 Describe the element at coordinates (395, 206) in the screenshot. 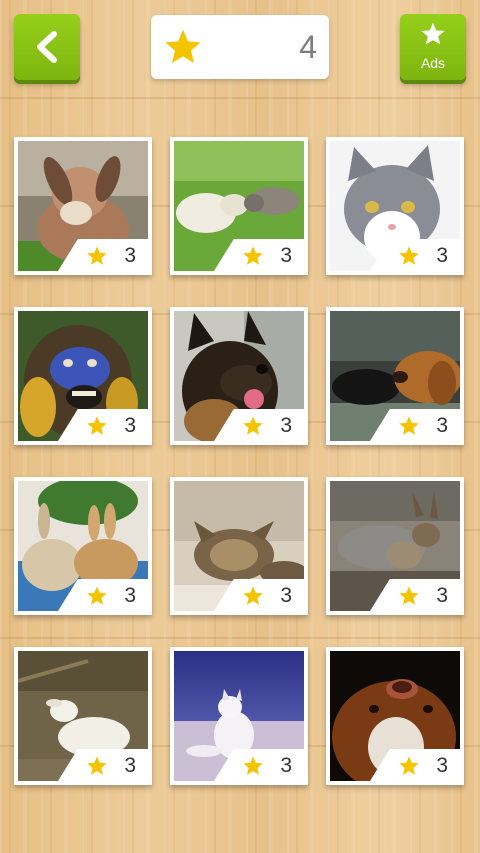

I see `level-tile-cat: 3` at that location.